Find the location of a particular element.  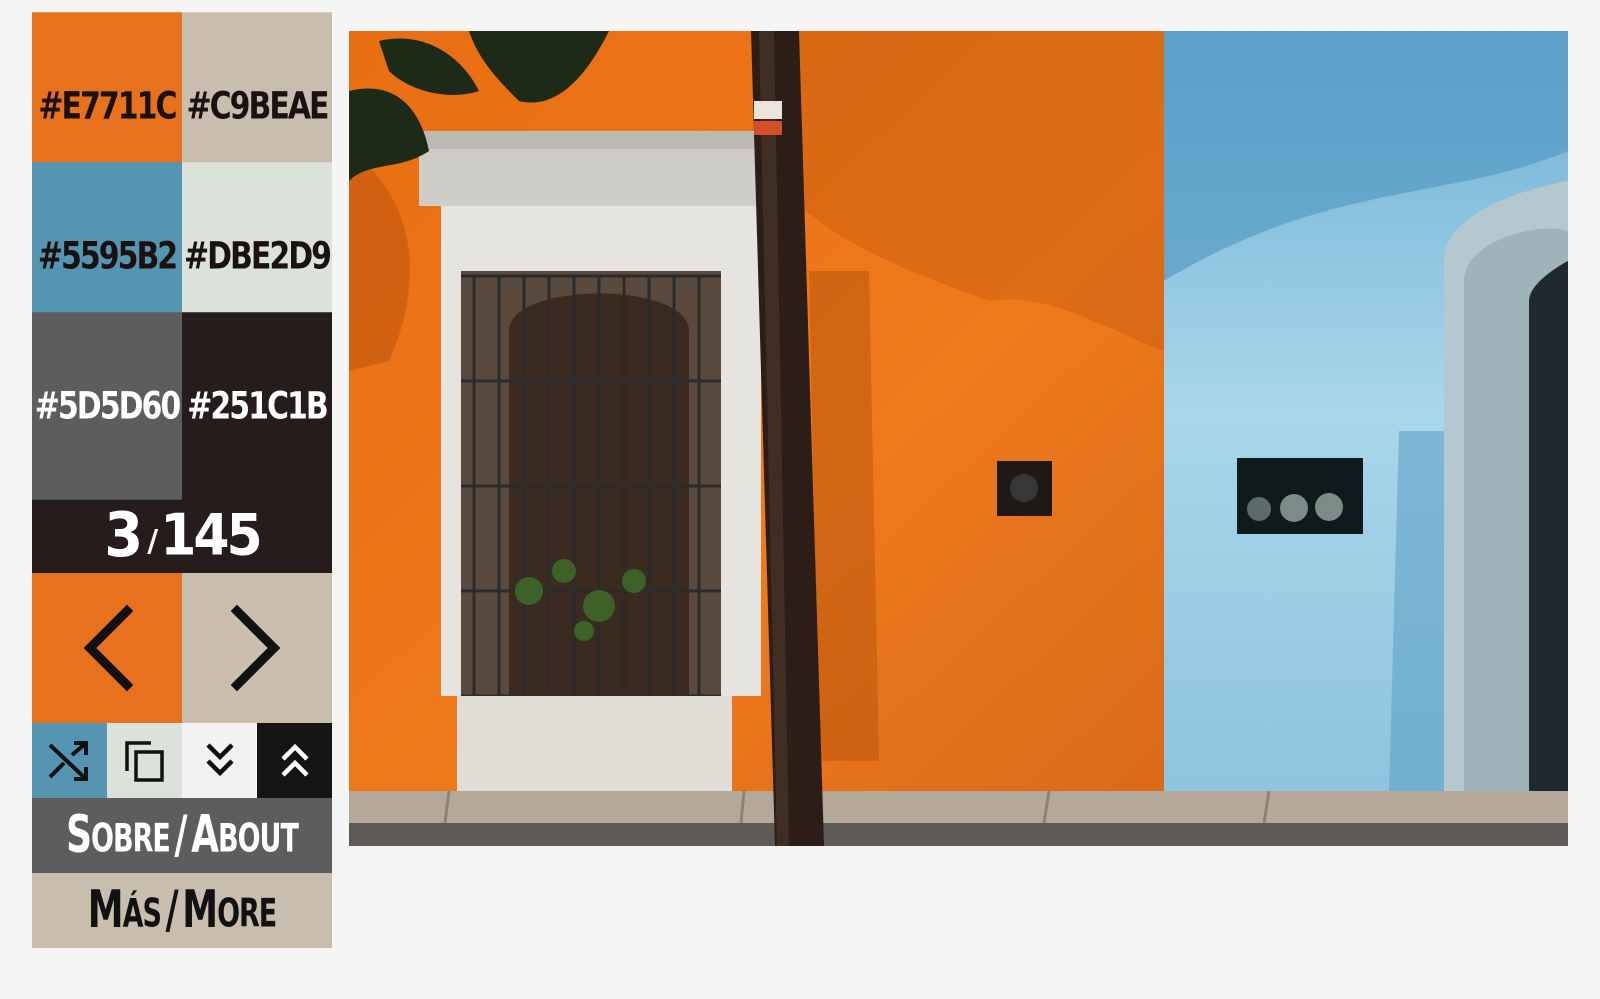

more-link: MÁS / MORE is located at coordinates (182, 910).